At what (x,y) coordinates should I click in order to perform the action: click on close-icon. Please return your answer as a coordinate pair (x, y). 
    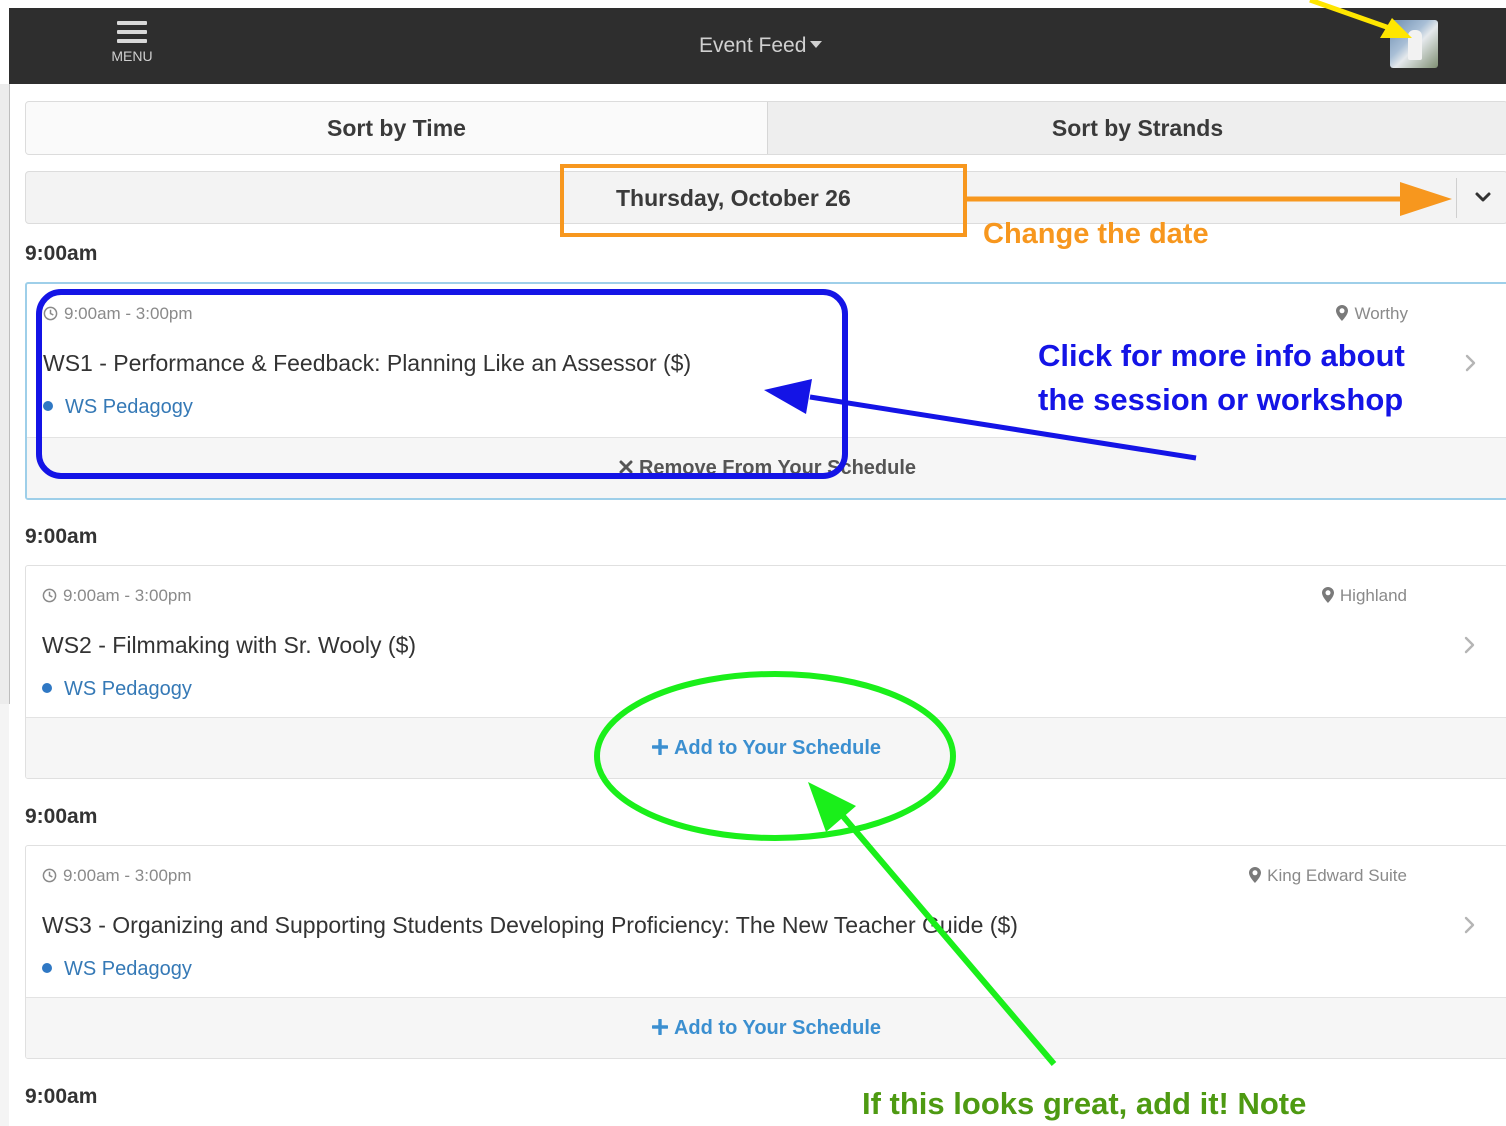
    Looking at the image, I should click on (626, 467).